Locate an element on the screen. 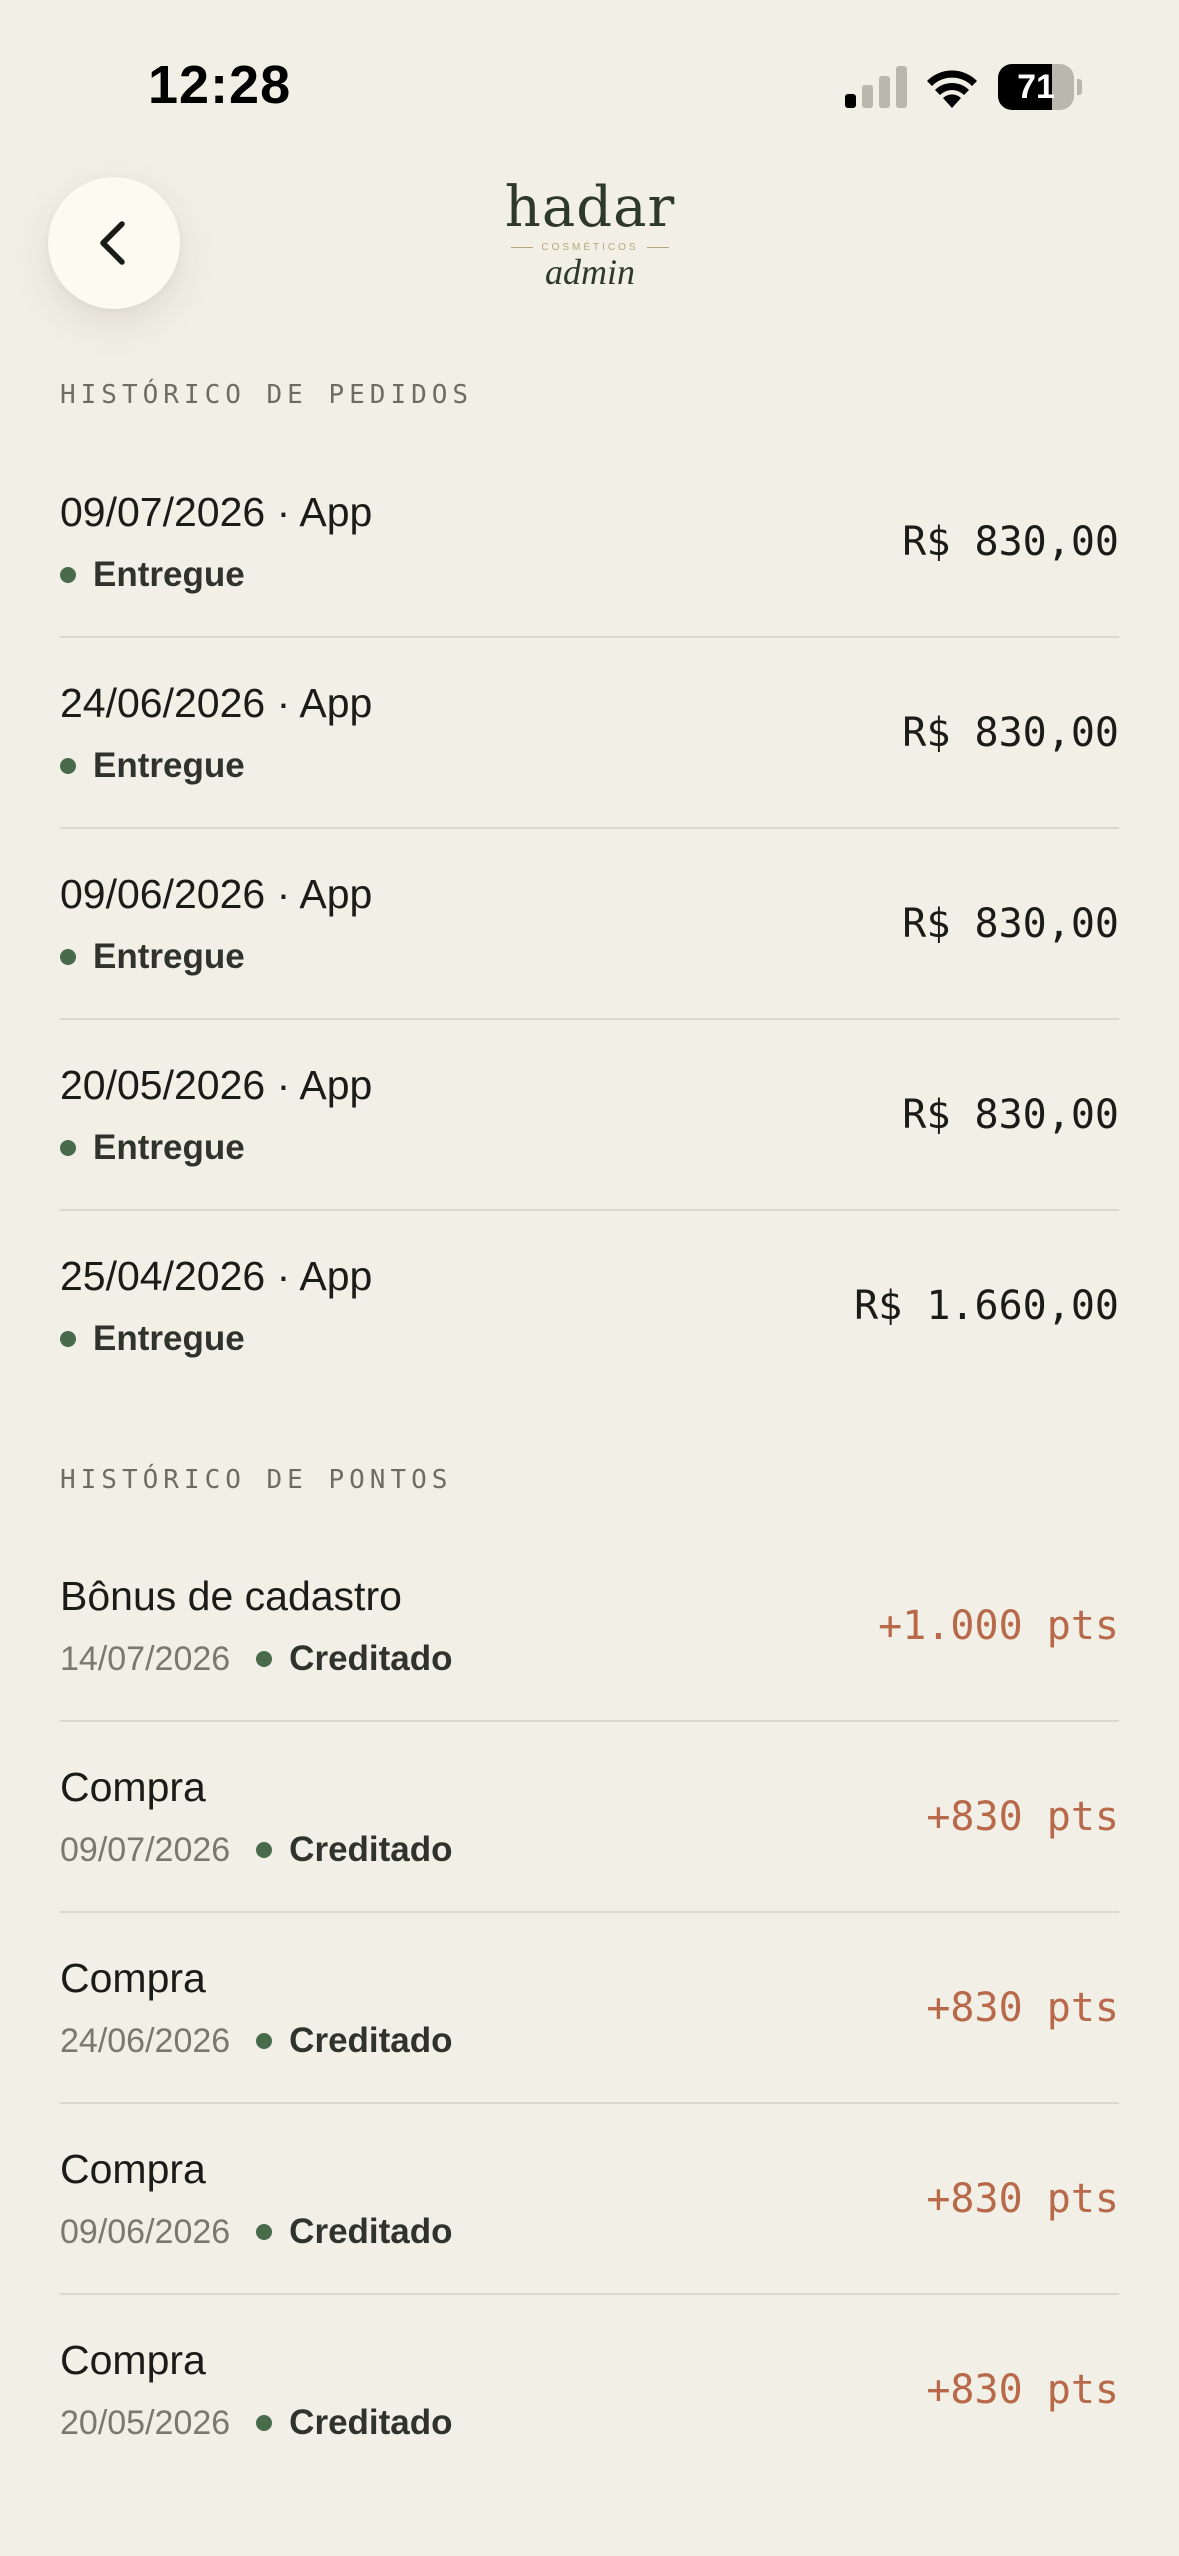 The width and height of the screenshot is (1179, 2556). points-date: 20/05/2026 is located at coordinates (145, 2422).